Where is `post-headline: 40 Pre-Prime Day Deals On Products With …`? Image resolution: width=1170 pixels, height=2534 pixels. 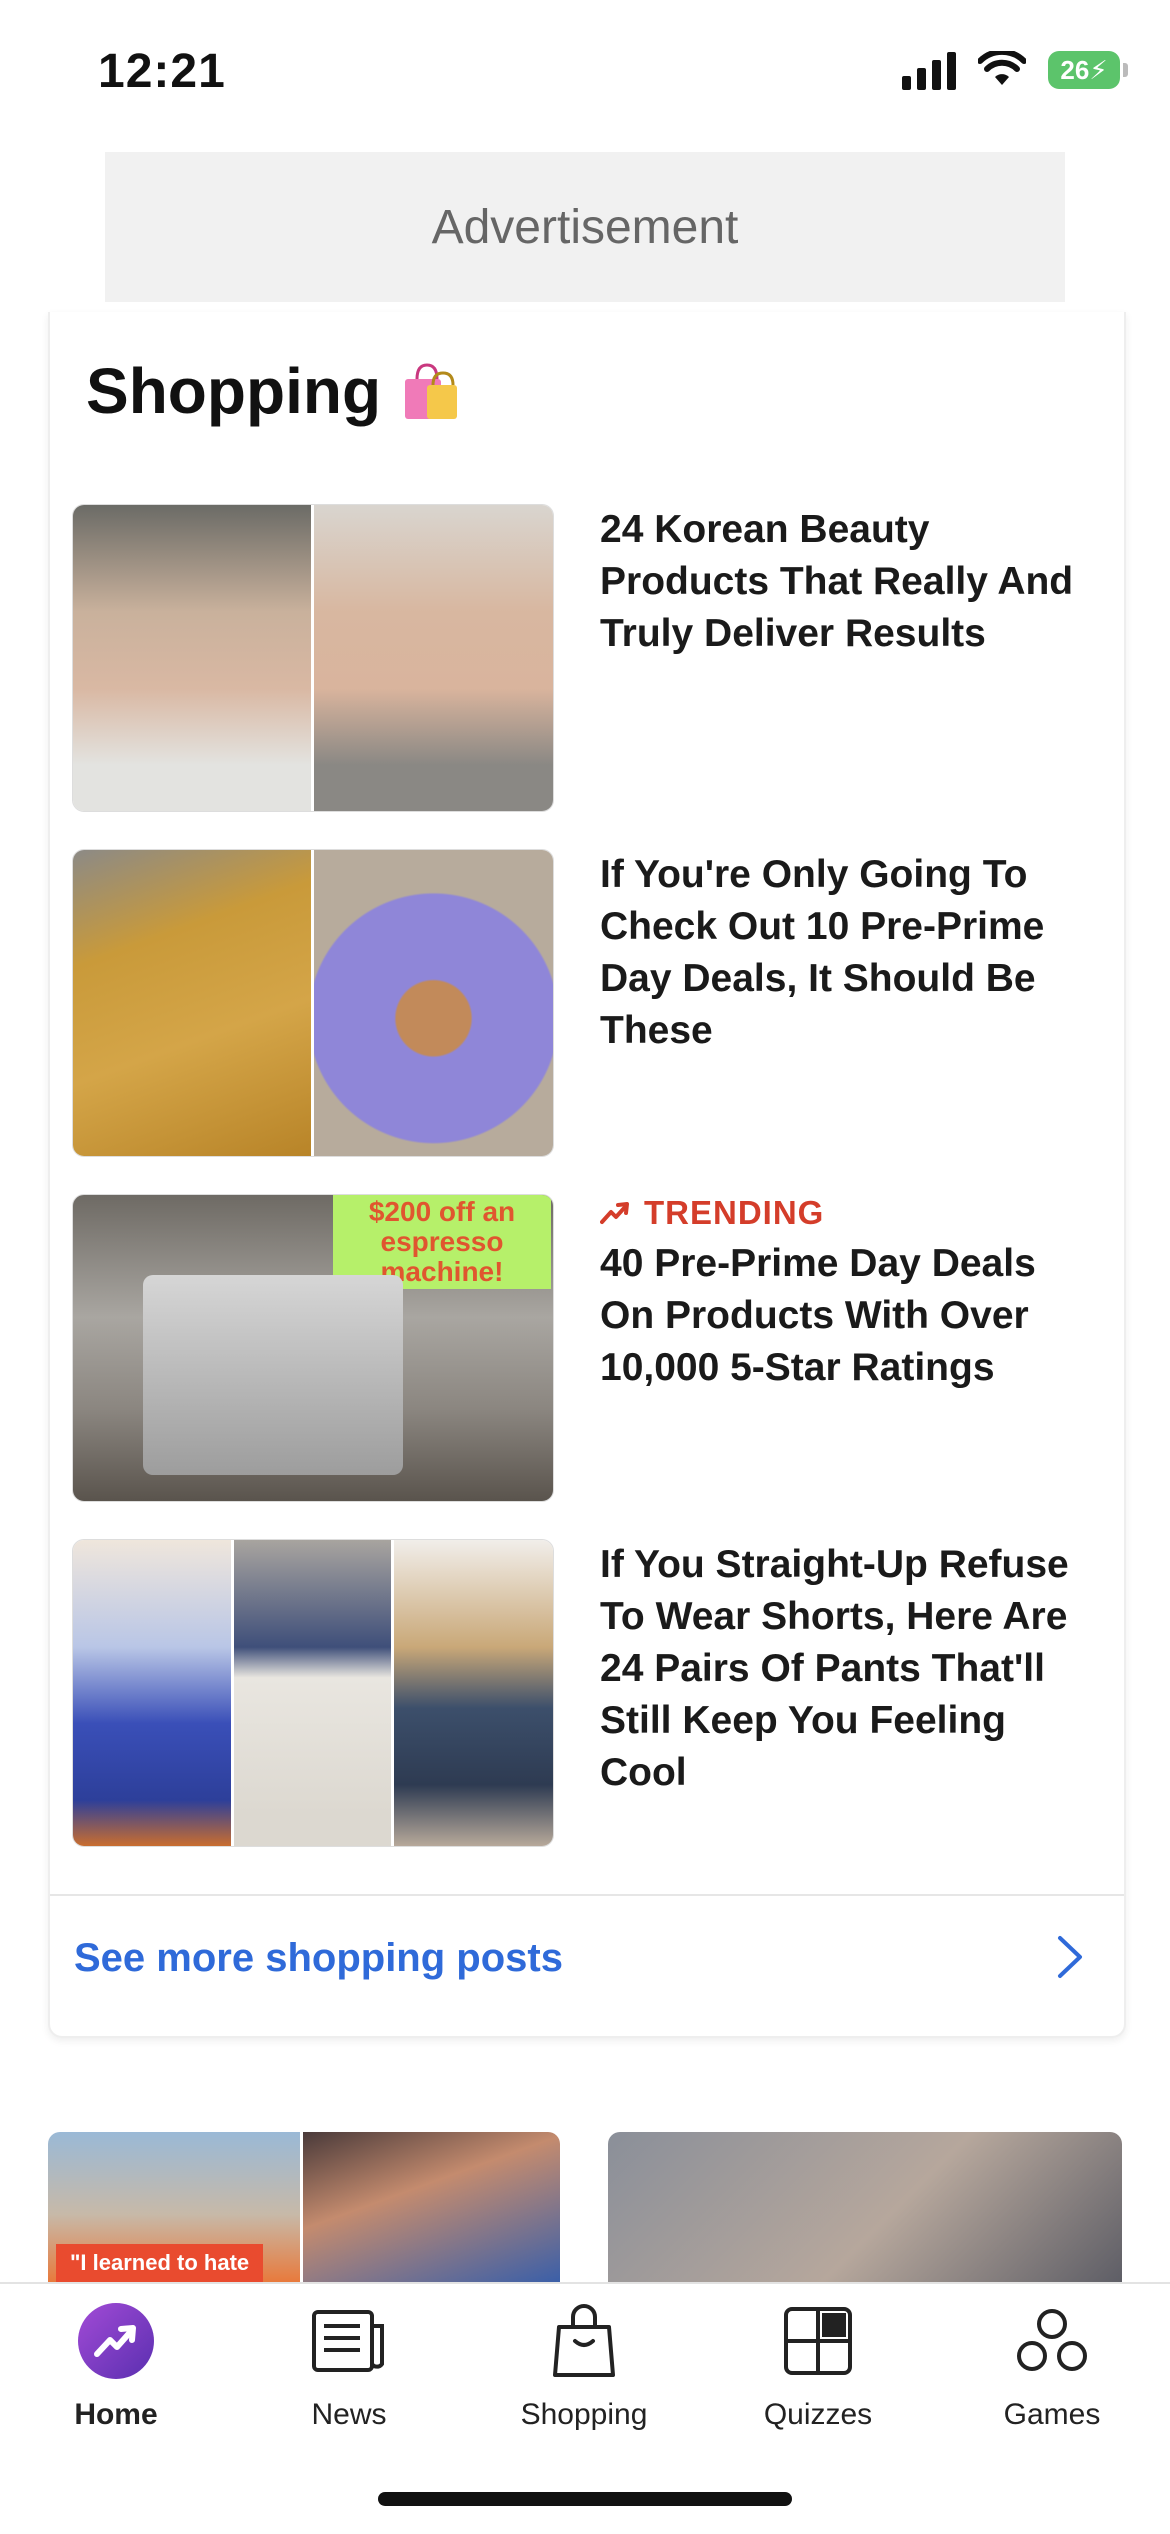 post-headline: 40 Pre-Prime Day Deals On Products With … is located at coordinates (850, 1316).